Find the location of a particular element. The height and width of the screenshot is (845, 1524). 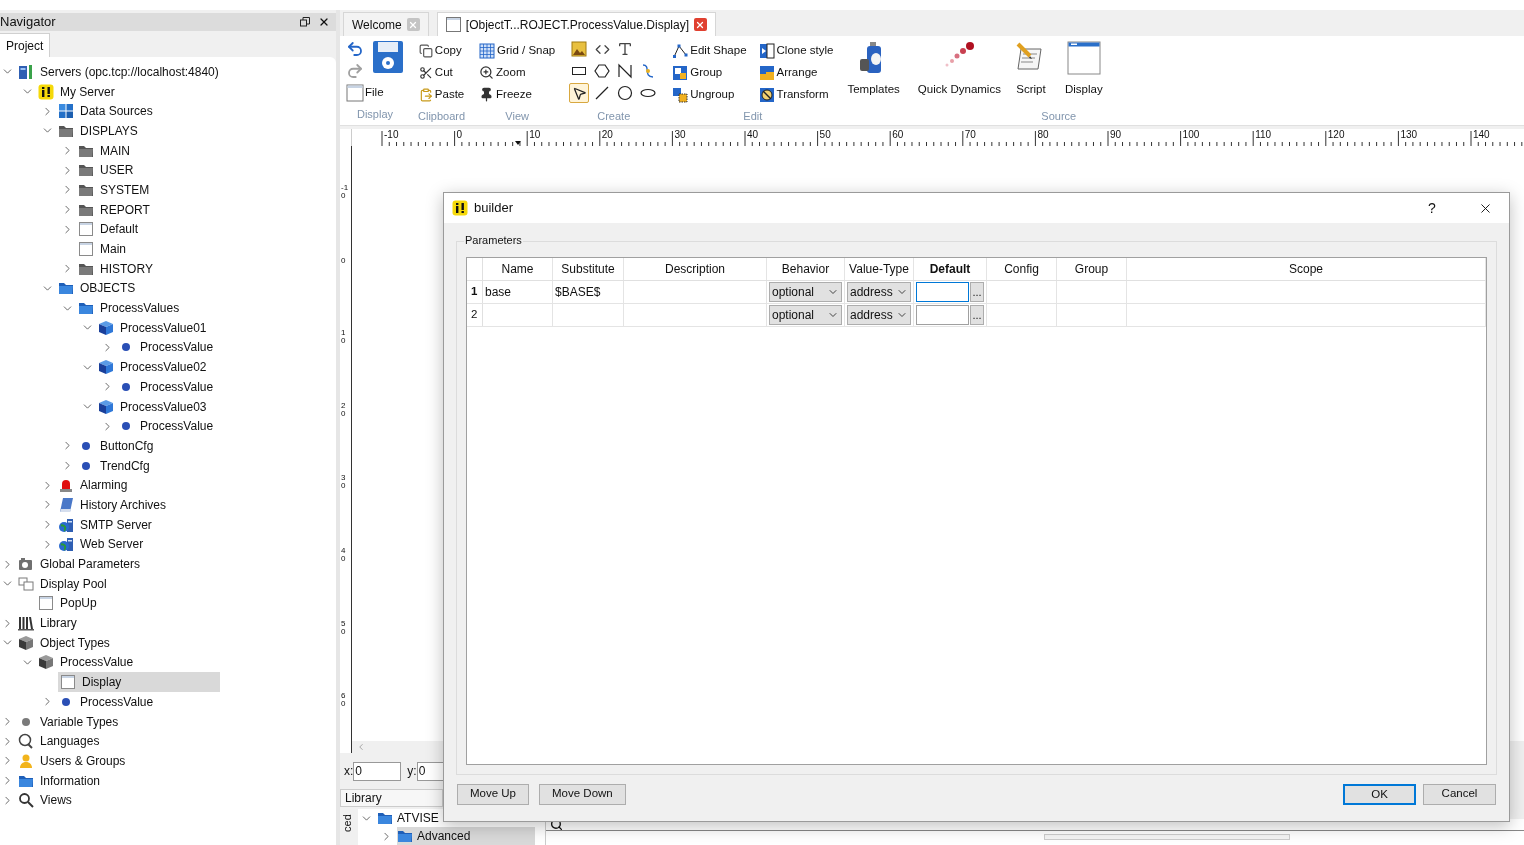

column-header: Group is located at coordinates (1092, 269).